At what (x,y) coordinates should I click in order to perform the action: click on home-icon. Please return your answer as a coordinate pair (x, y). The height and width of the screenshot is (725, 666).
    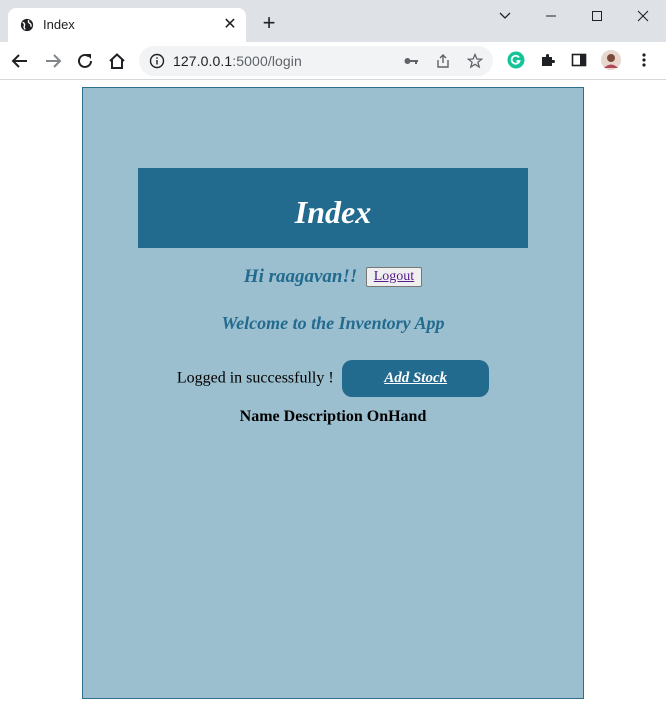
    Looking at the image, I should click on (117, 61).